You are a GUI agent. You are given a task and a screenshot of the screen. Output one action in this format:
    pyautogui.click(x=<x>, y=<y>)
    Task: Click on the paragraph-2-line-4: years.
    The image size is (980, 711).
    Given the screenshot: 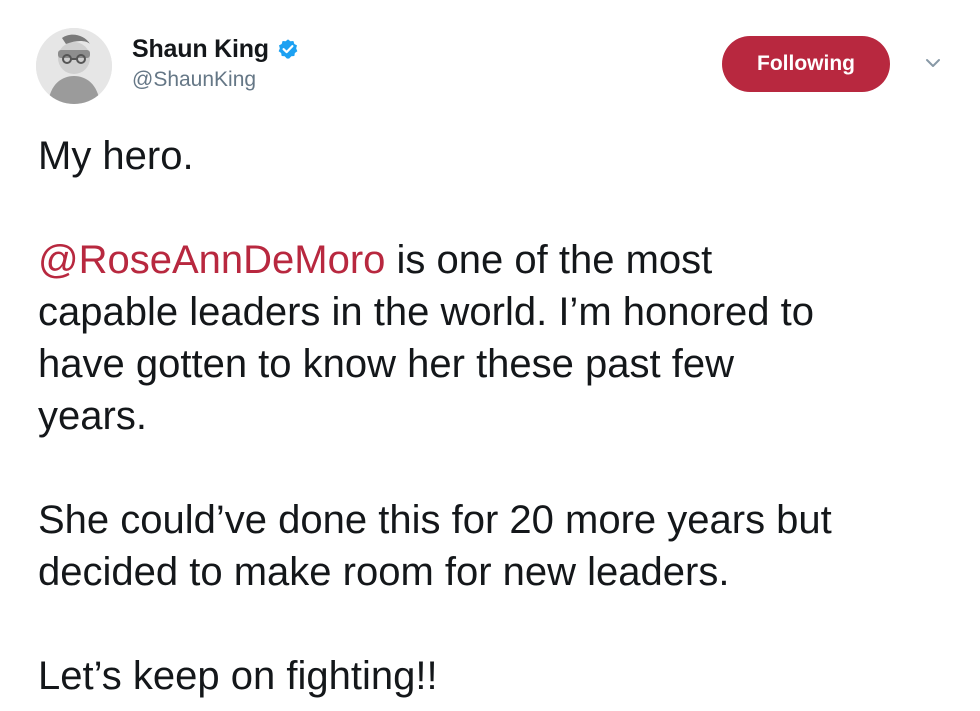 What is the action you would take?
    pyautogui.click(x=92, y=416)
    